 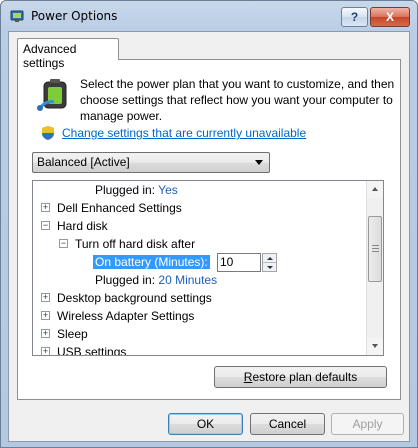 I want to click on turn-off-hard-disk-label: Turn off hard disk after, so click(x=135, y=244).